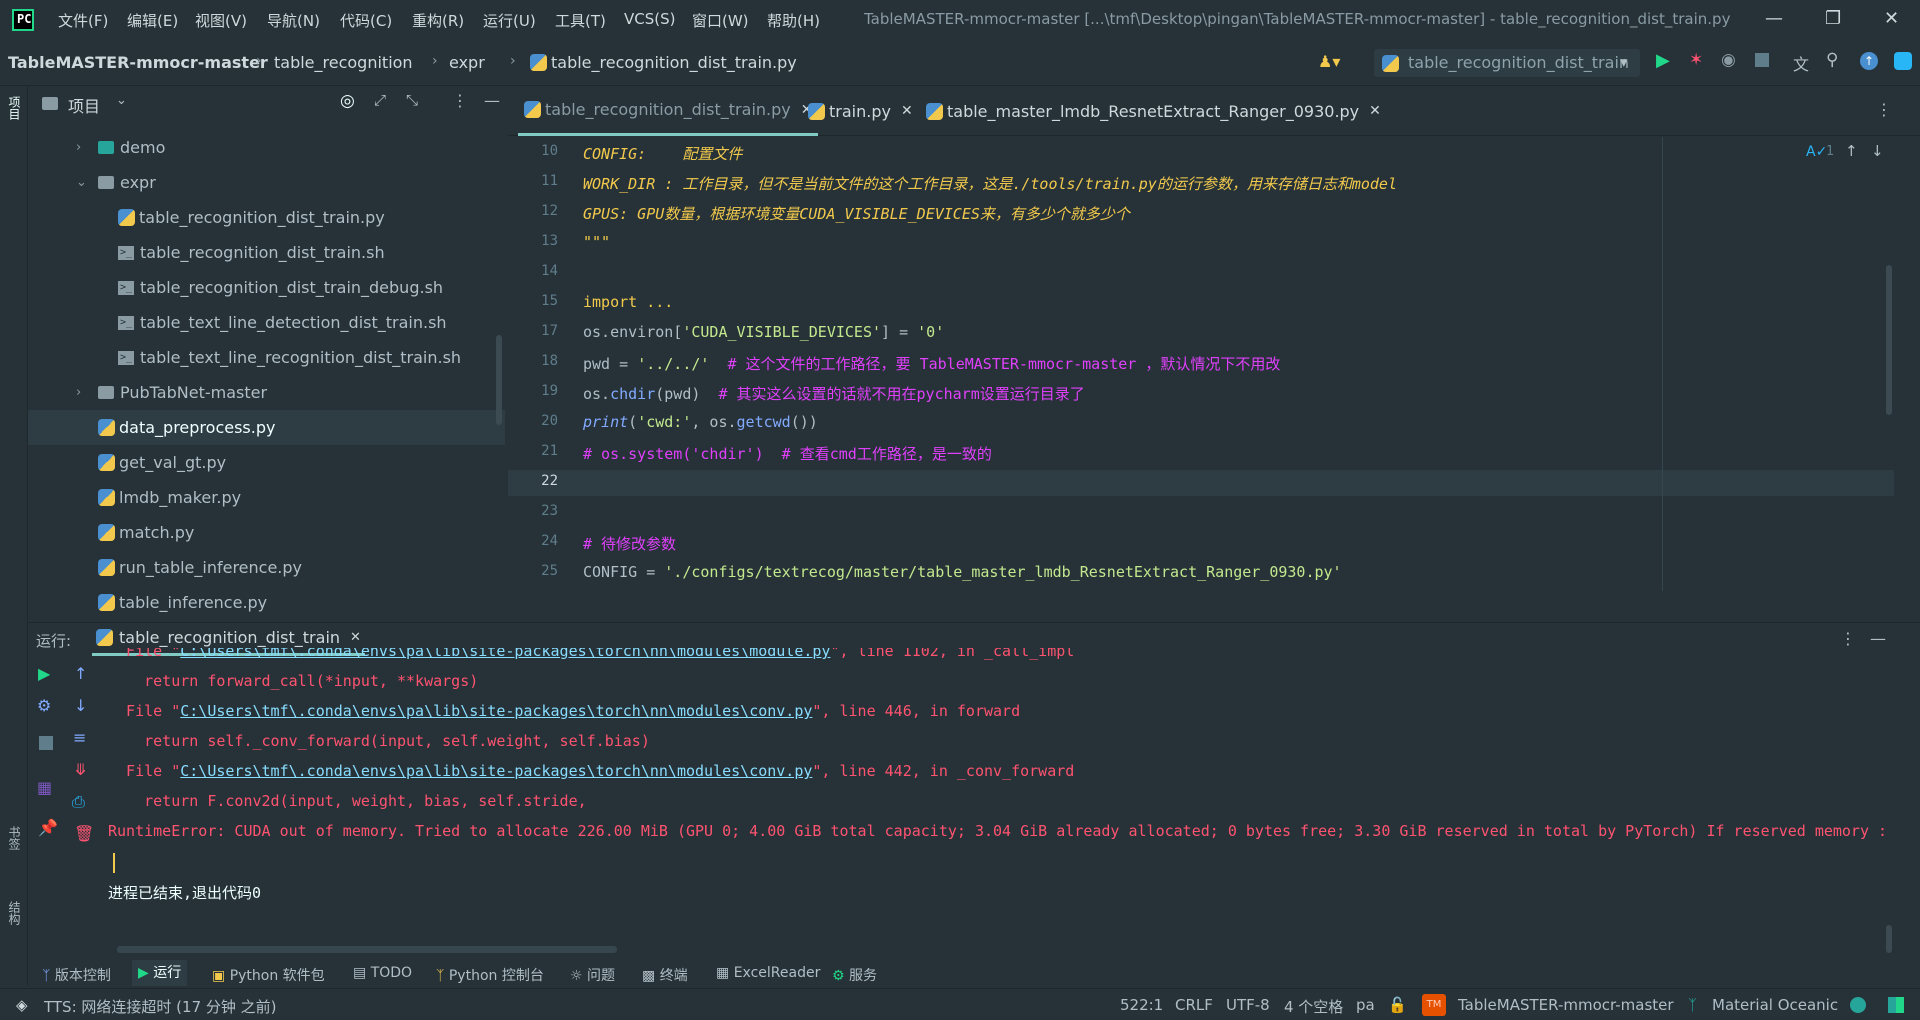 Image resolution: width=1920 pixels, height=1020 pixels. Describe the element at coordinates (266, 602) in the screenshot. I see `tree-file: table_inference.py` at that location.